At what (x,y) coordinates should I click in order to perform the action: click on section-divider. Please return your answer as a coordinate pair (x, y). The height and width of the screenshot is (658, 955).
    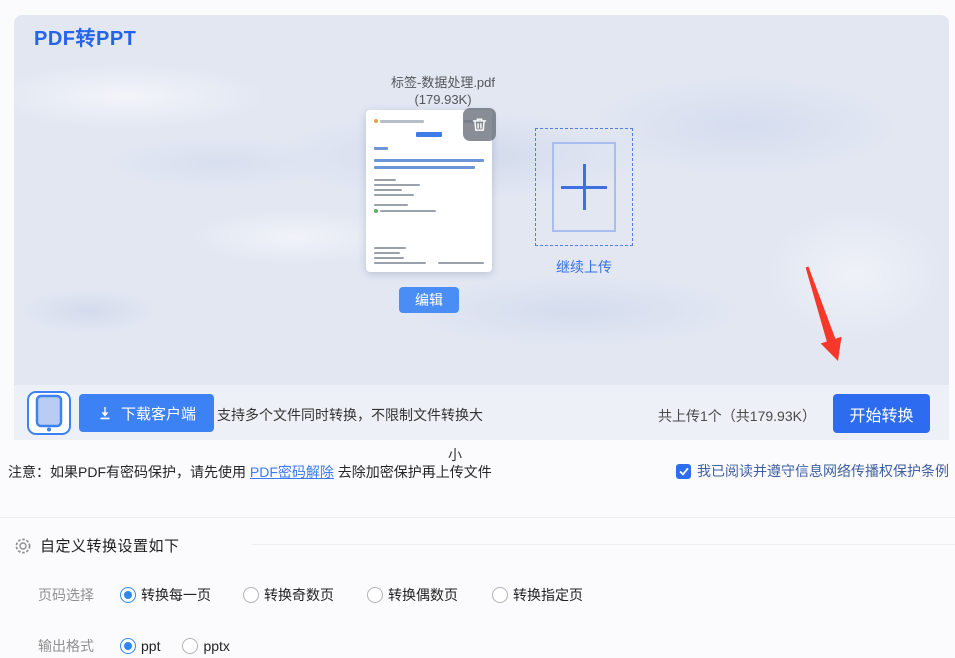
    Looking at the image, I should click on (477, 517).